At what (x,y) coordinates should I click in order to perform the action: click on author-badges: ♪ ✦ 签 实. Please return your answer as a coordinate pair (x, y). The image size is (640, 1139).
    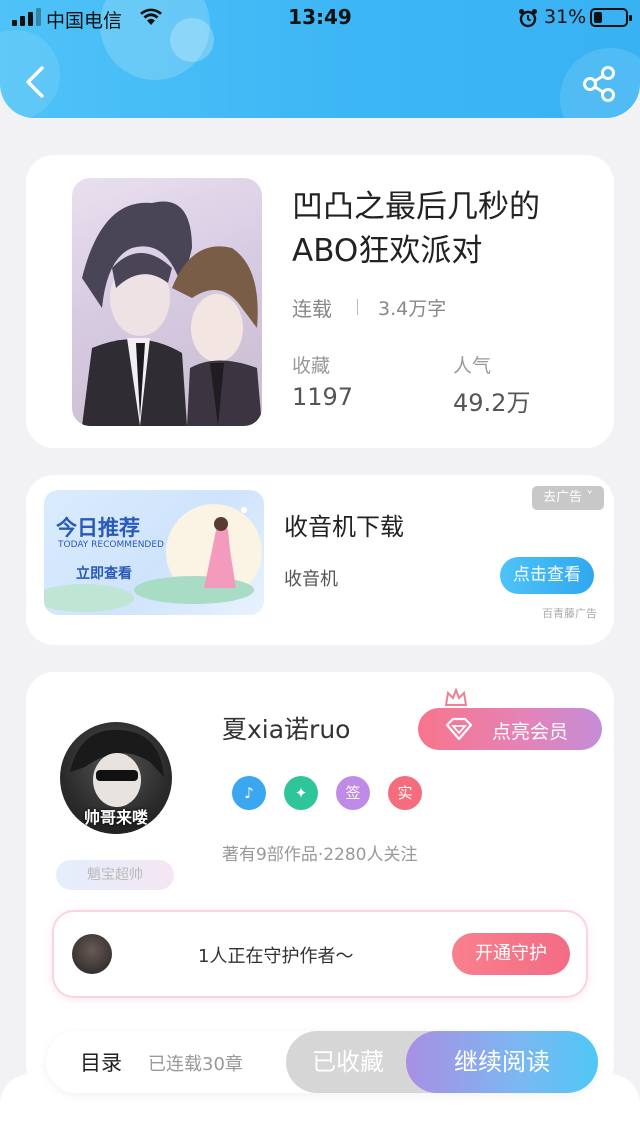
    Looking at the image, I should click on (327, 793).